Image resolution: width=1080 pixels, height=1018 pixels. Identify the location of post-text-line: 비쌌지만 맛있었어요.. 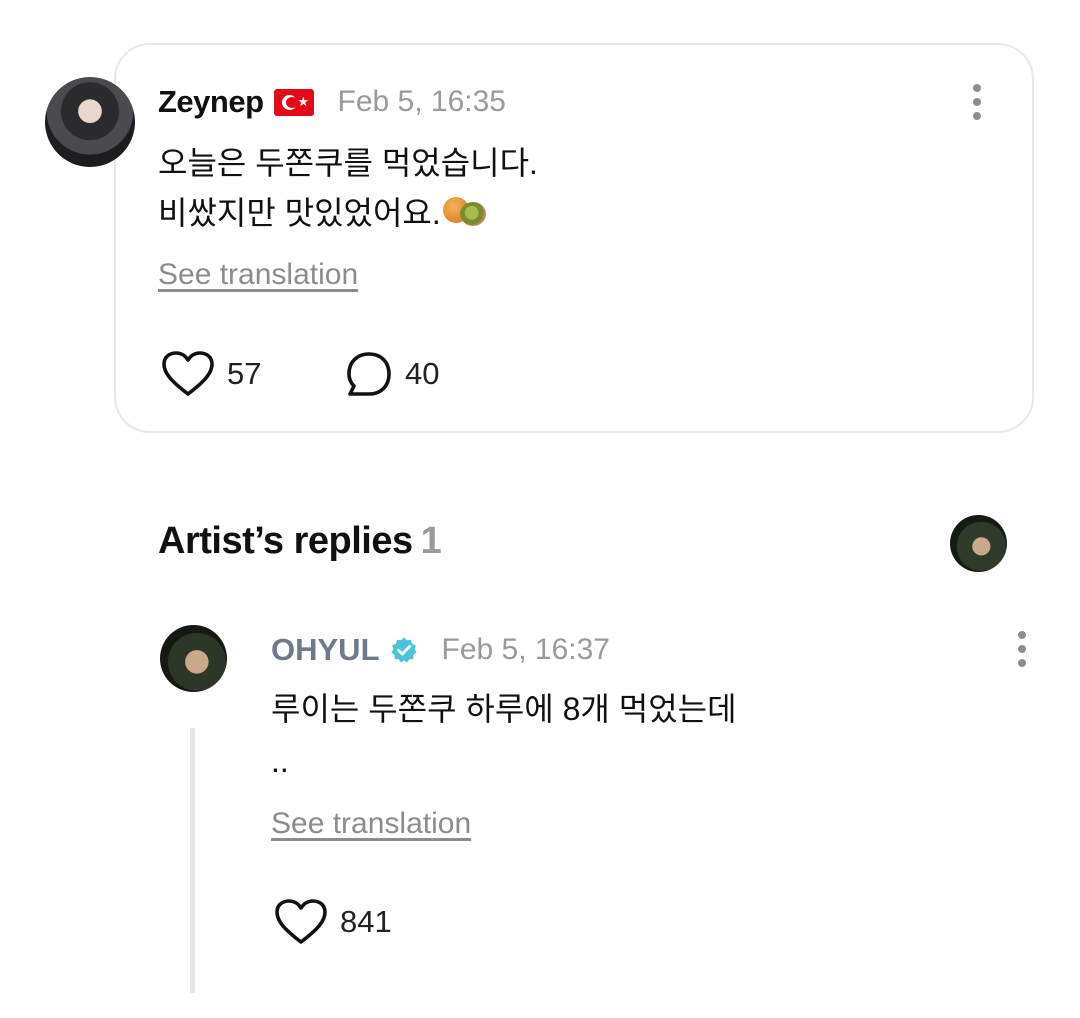
(348, 213).